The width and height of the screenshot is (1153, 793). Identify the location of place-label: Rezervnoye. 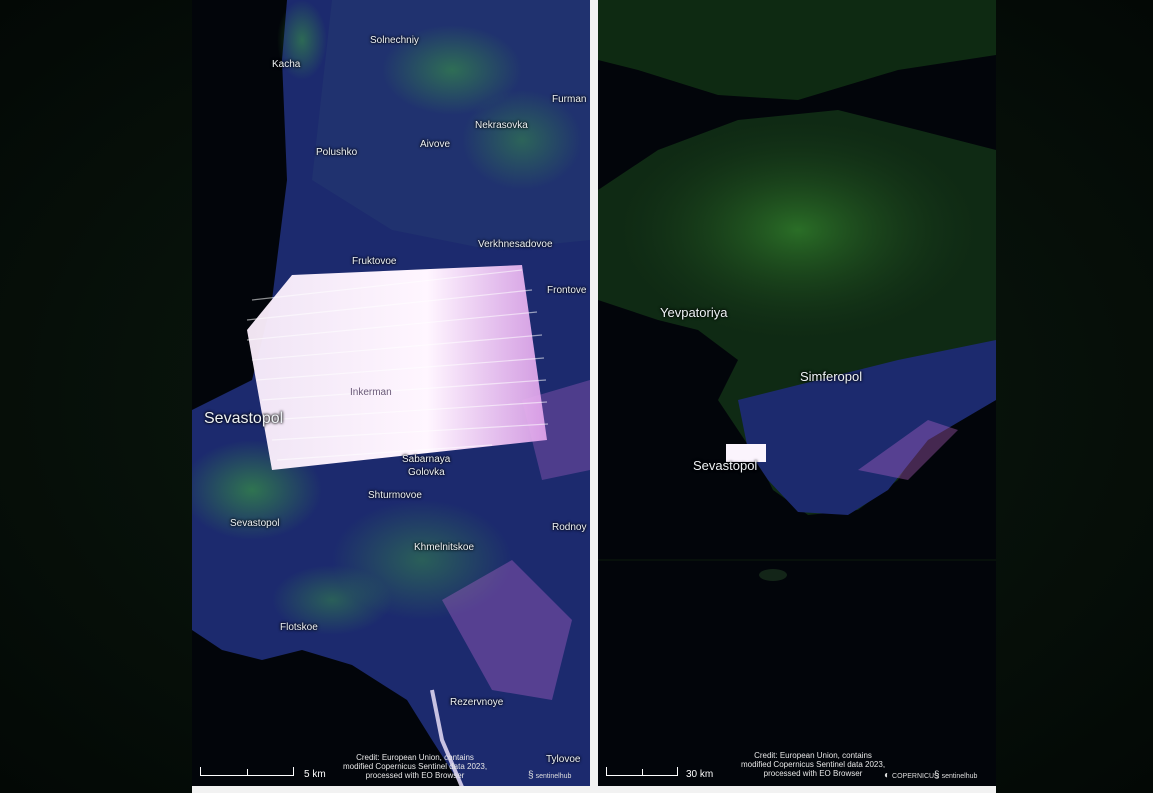
(477, 702).